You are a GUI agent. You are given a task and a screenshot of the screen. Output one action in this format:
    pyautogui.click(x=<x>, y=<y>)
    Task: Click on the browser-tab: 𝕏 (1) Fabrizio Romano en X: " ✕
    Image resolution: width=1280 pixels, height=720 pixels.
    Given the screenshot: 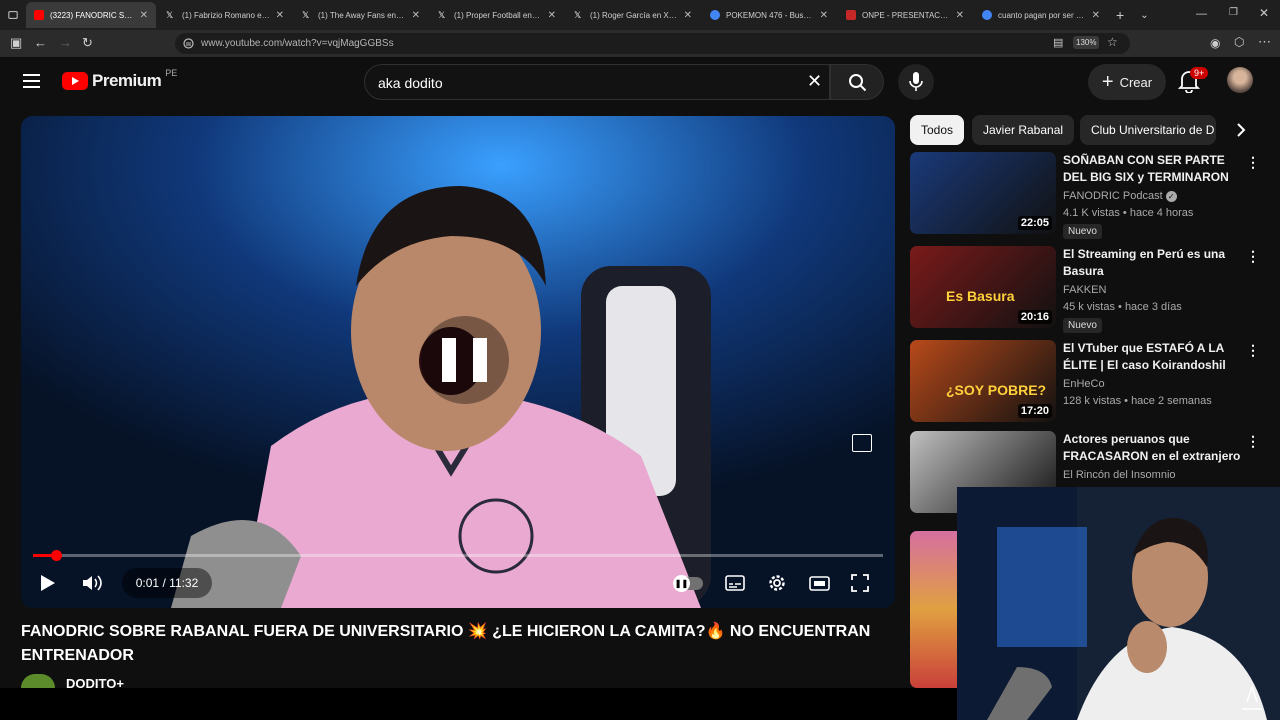 What is the action you would take?
    pyautogui.click(x=225, y=15)
    